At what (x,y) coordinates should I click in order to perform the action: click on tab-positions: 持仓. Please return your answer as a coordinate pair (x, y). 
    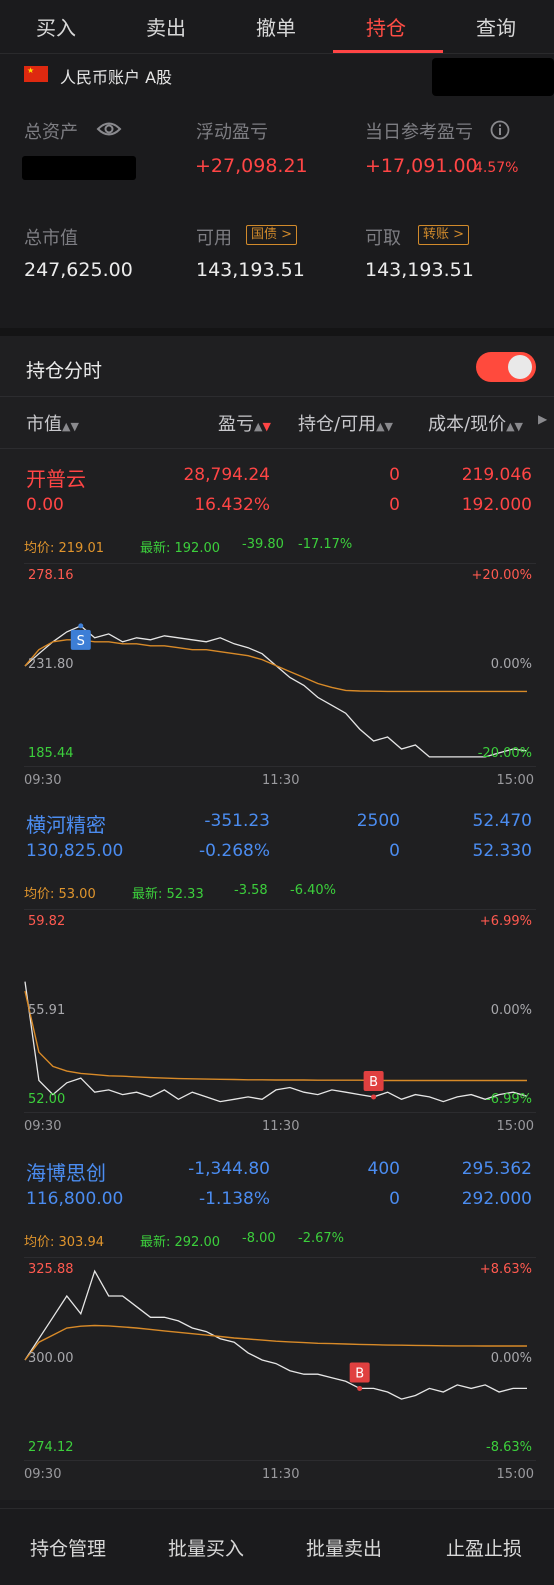
    Looking at the image, I should click on (386, 26).